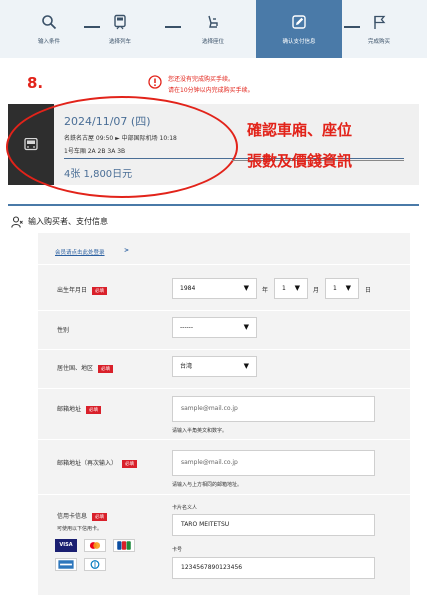 This screenshot has height=595, width=427. Describe the element at coordinates (378, 42) in the screenshot. I see `step-label: 完成购买` at that location.